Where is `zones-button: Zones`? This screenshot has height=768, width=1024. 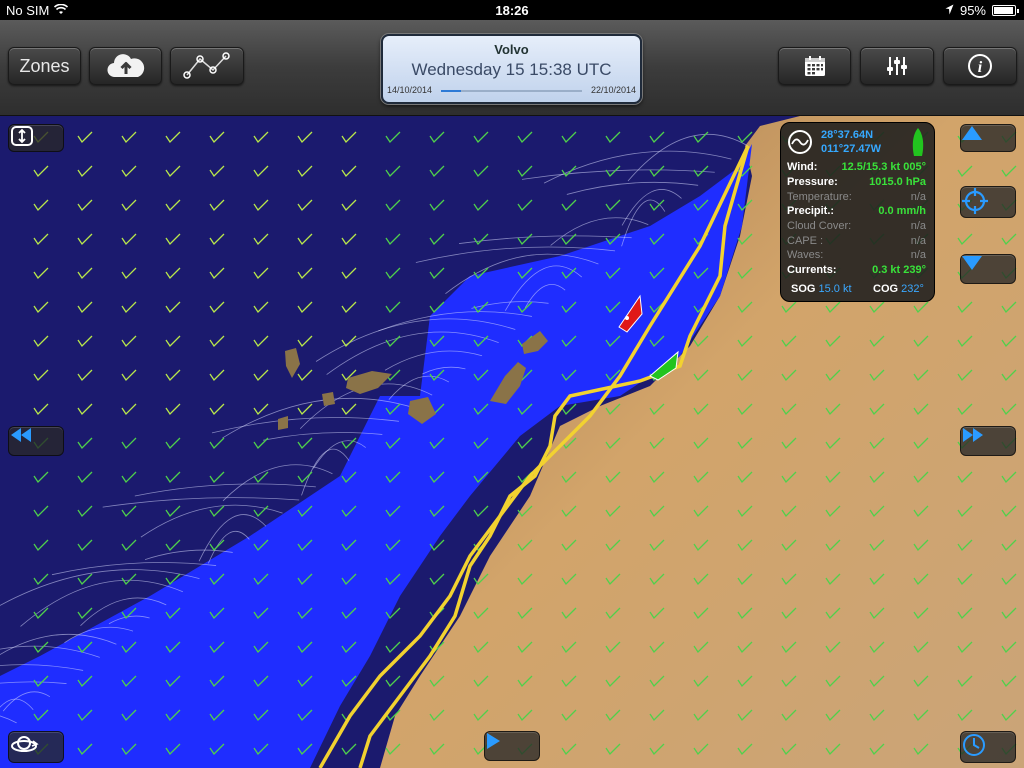 zones-button: Zones is located at coordinates (44, 66).